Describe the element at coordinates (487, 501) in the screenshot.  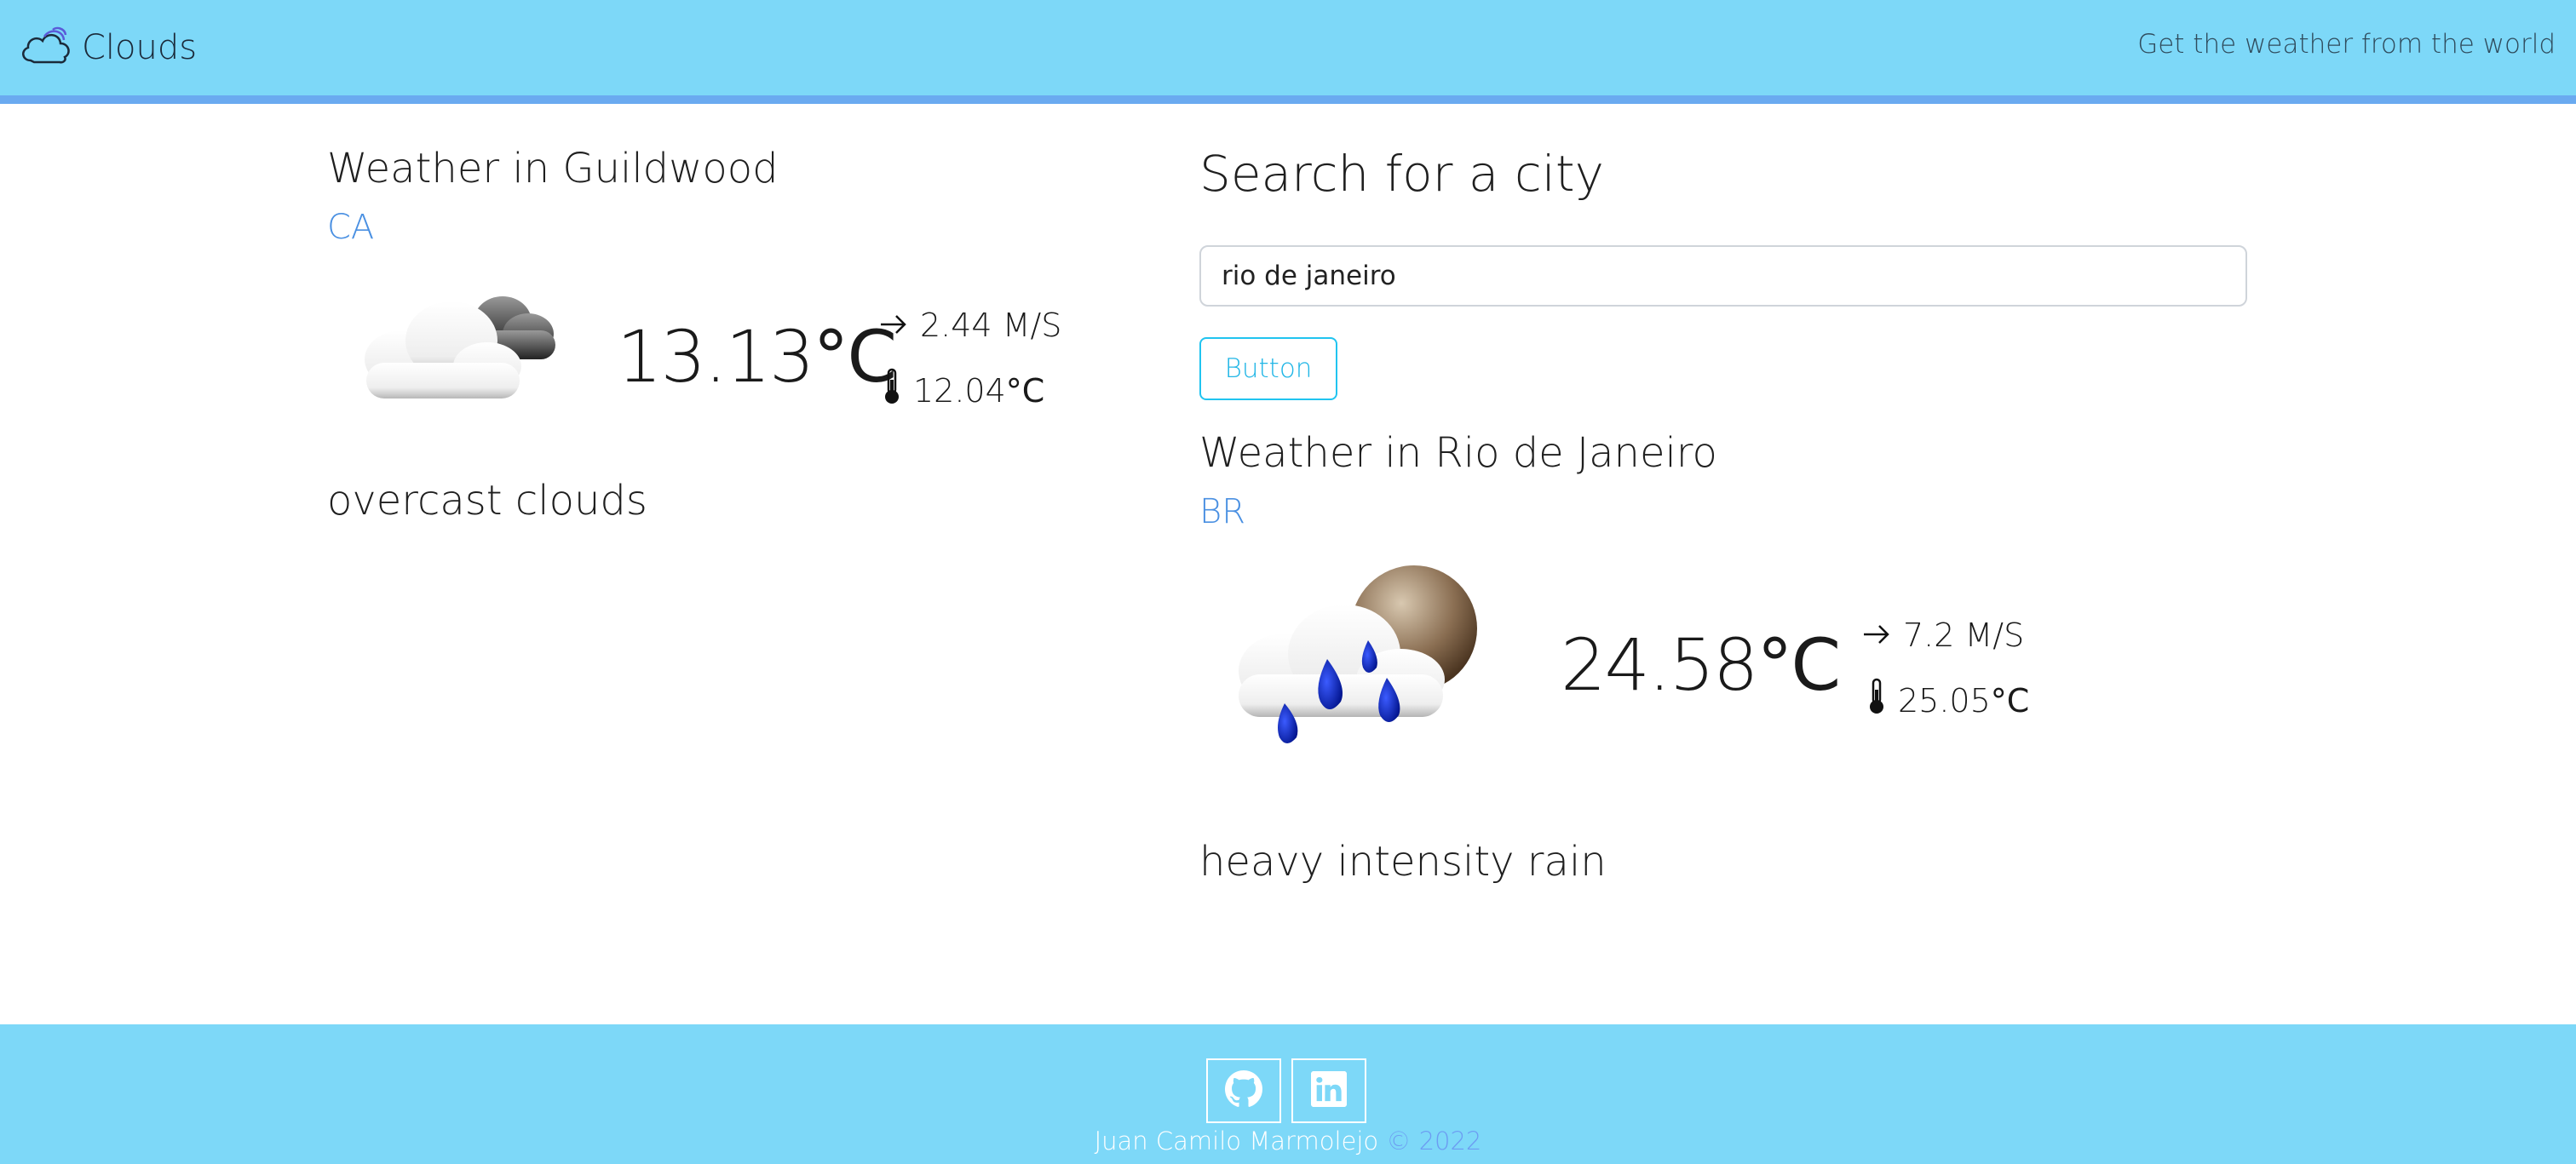
I see `current-weather-description: overcast clouds` at that location.